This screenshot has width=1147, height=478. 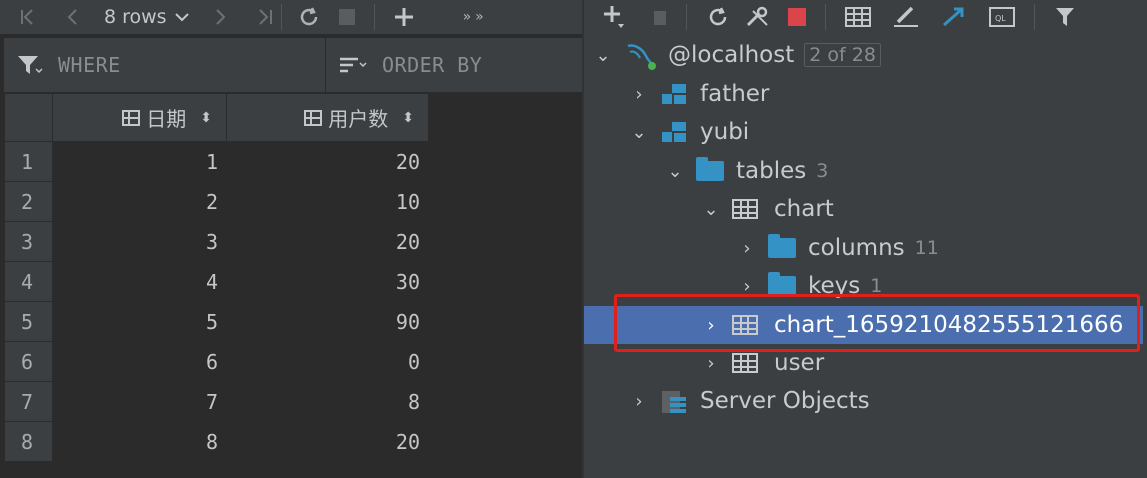 I want to click on table-row: 8 8 20, so click(x=216, y=441).